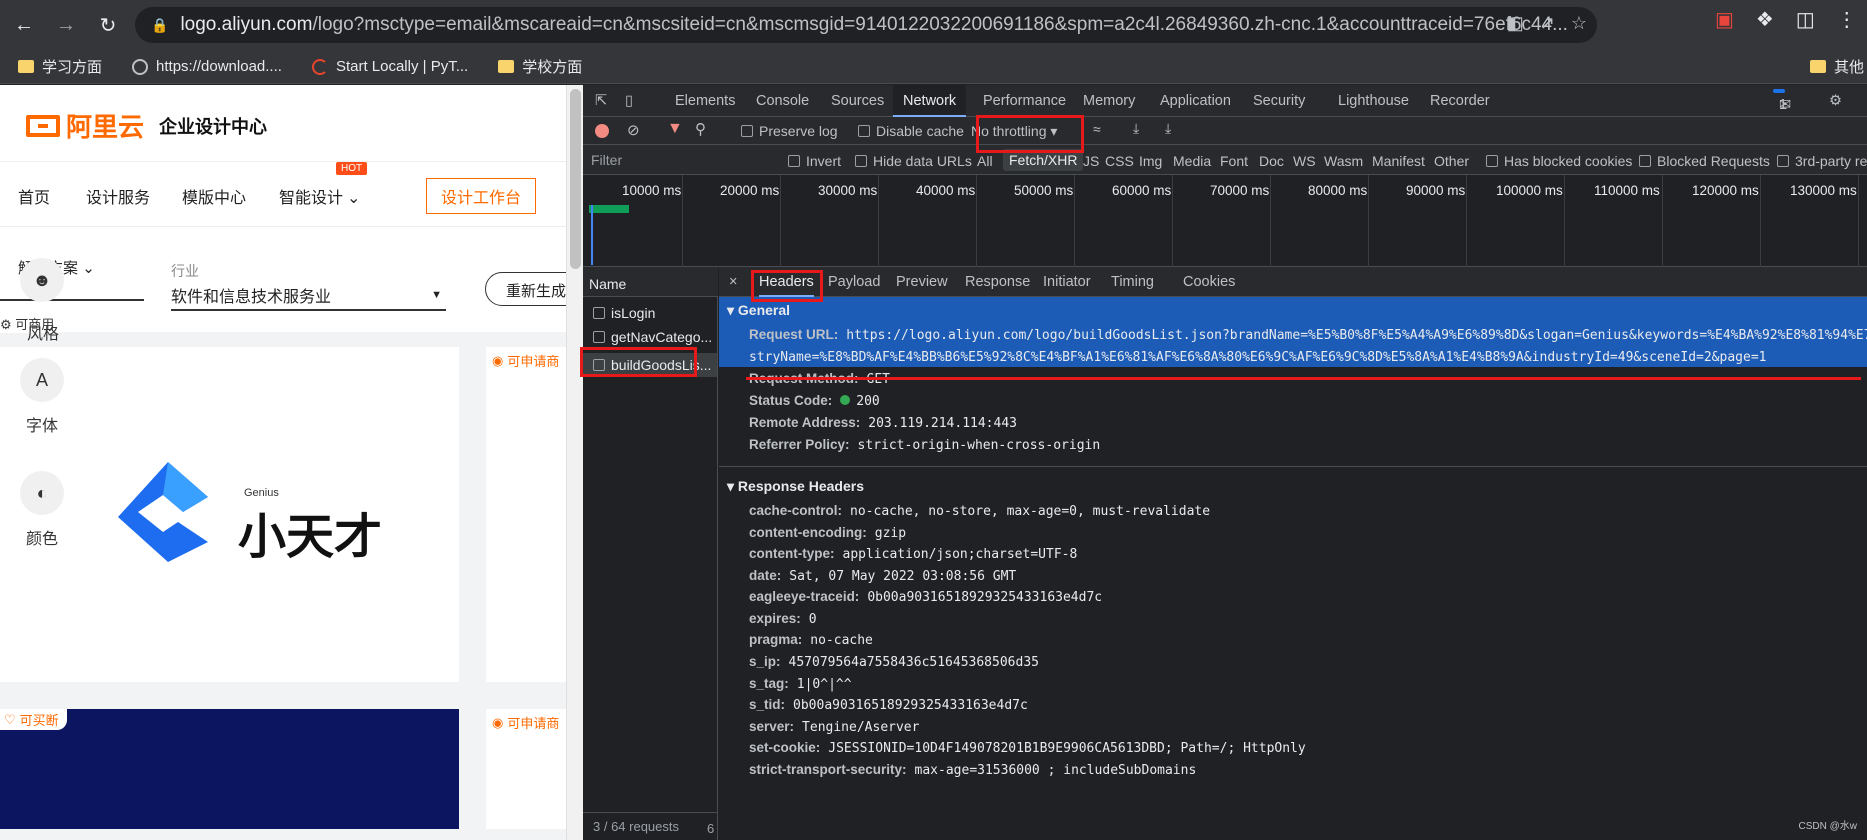  I want to click on bookmark-folder-study: 学习方面, so click(60, 66).